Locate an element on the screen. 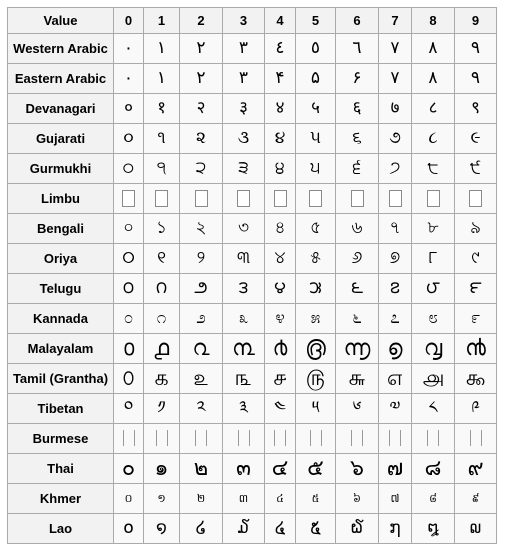  numeral-cell: ૦ is located at coordinates (128, 138).